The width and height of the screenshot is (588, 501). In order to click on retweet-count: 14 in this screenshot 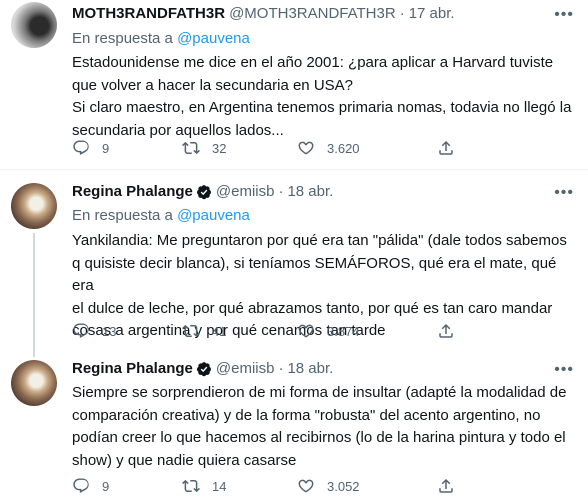, I will do `click(219, 486)`.